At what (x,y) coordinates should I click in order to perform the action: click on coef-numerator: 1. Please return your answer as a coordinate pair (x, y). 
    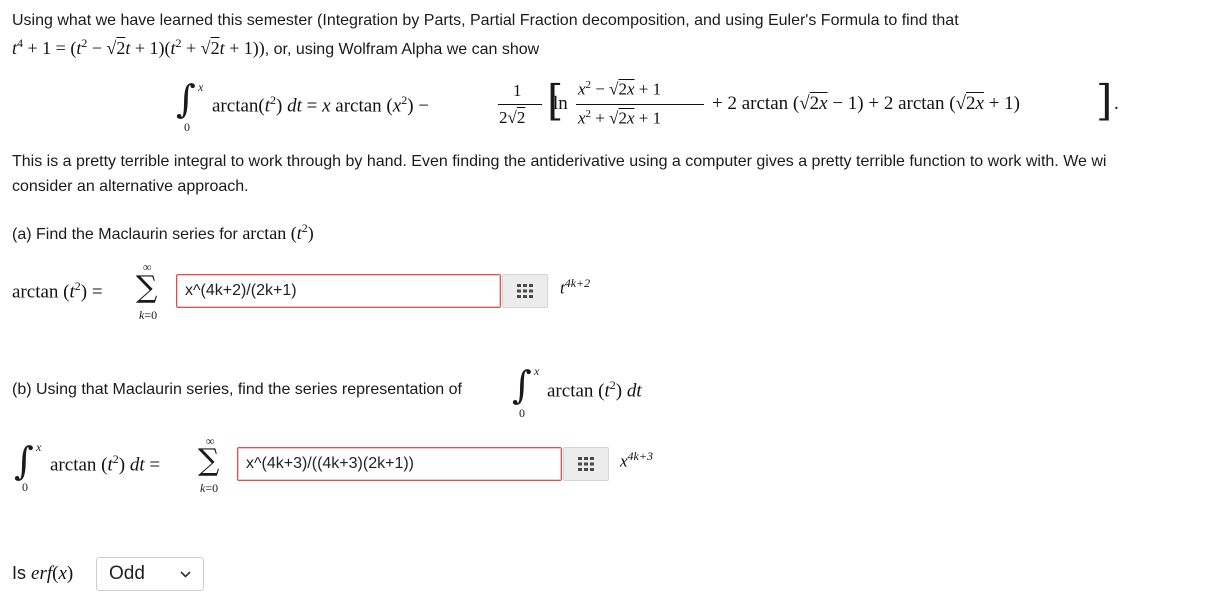
    Looking at the image, I should click on (517, 90).